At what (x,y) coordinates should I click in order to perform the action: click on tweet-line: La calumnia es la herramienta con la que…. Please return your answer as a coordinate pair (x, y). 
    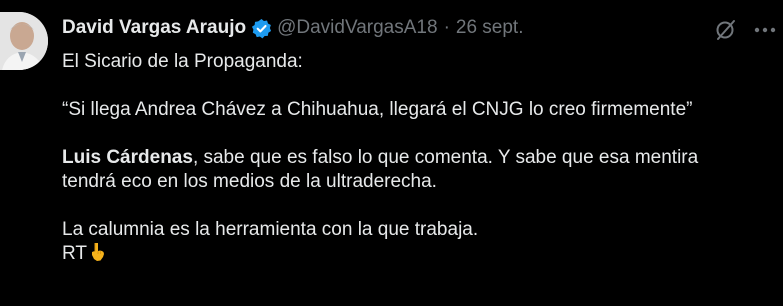
    Looking at the image, I should click on (270, 229).